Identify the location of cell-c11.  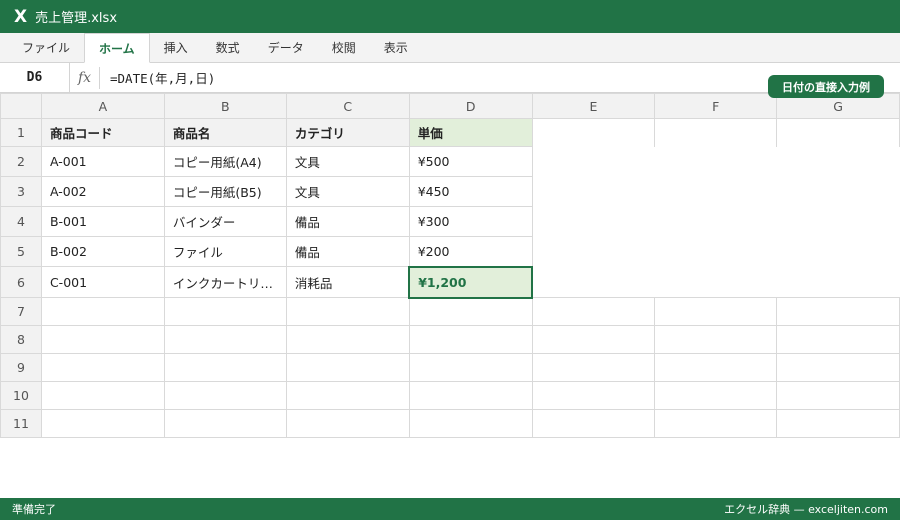
(347, 423).